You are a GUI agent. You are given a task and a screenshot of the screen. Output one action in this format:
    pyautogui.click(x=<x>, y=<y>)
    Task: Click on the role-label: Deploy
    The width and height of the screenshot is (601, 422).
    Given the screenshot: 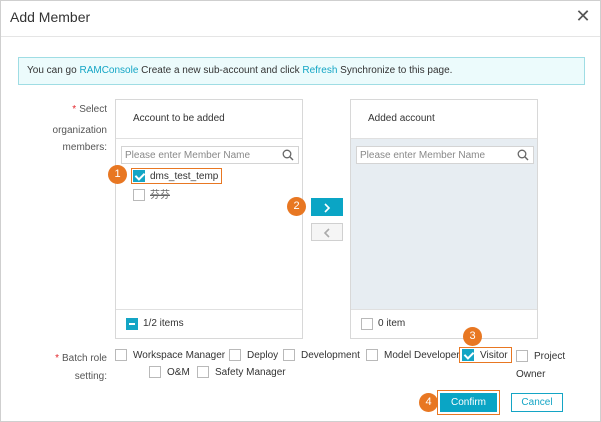 What is the action you would take?
    pyautogui.click(x=263, y=355)
    